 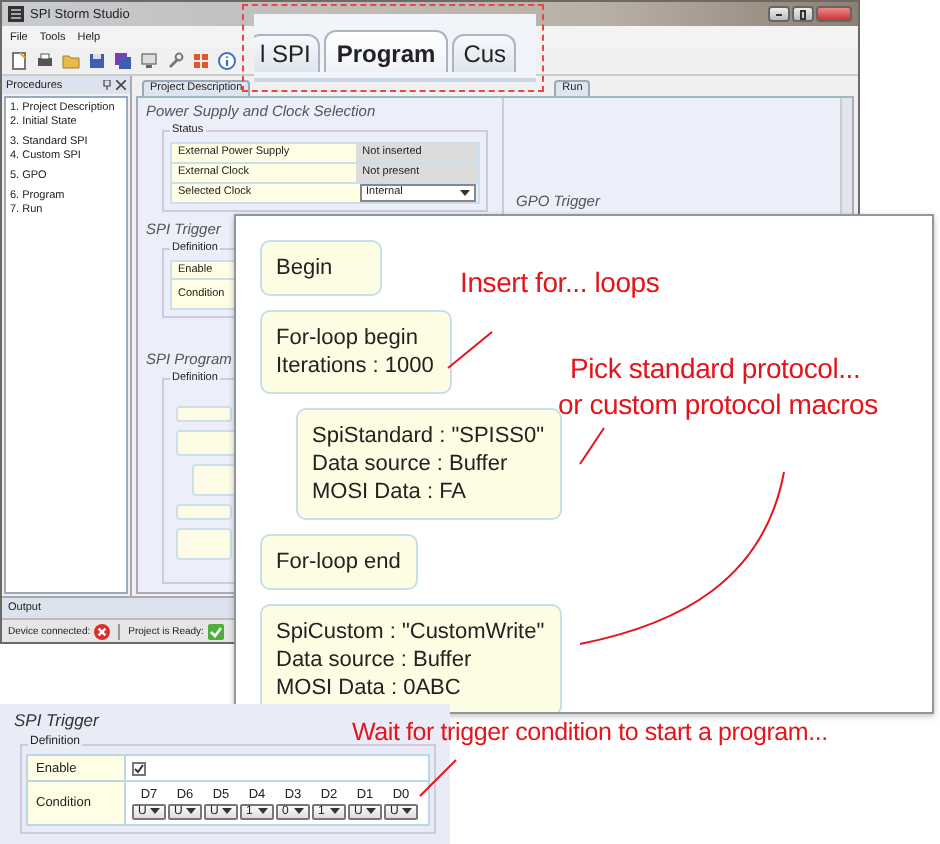 What do you see at coordinates (484, 53) in the screenshot?
I see `tab: Cus` at bounding box center [484, 53].